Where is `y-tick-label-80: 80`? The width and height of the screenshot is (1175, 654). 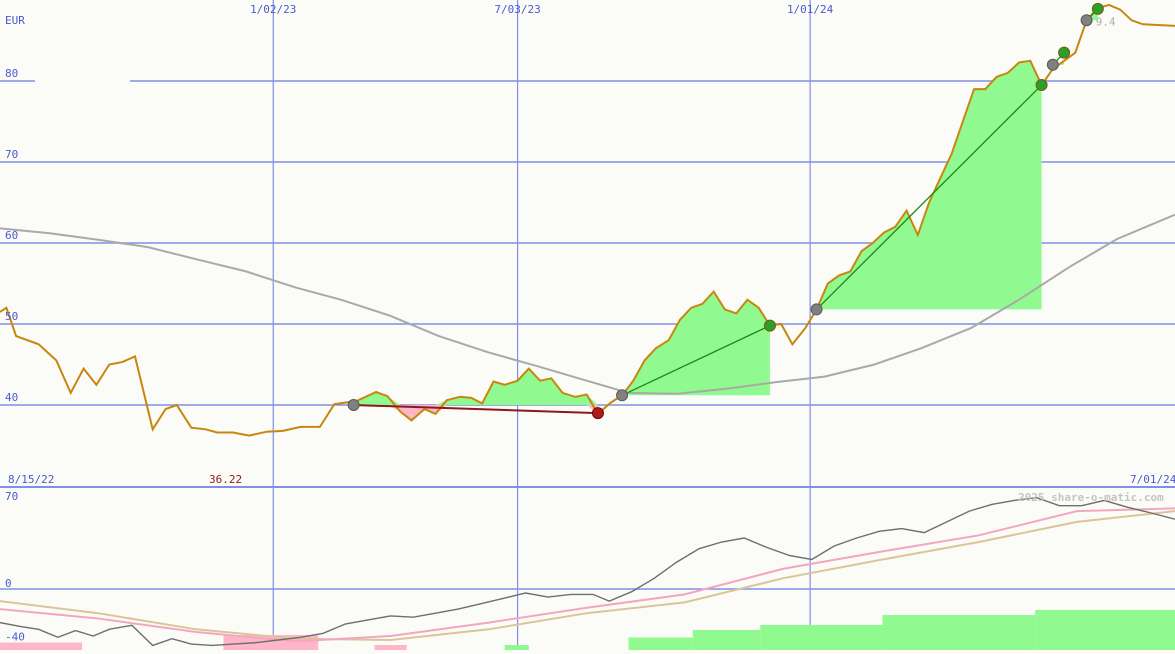
y-tick-label-80: 80 is located at coordinates (11, 73).